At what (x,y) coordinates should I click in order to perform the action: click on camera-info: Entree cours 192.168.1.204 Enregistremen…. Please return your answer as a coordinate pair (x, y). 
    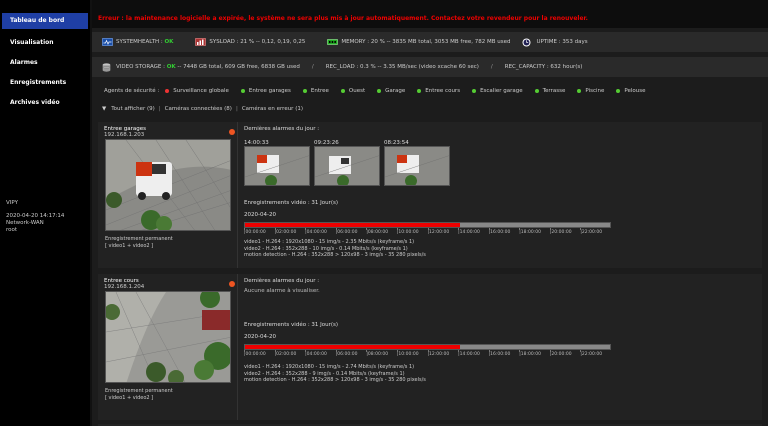
    Looking at the image, I should click on (168, 347).